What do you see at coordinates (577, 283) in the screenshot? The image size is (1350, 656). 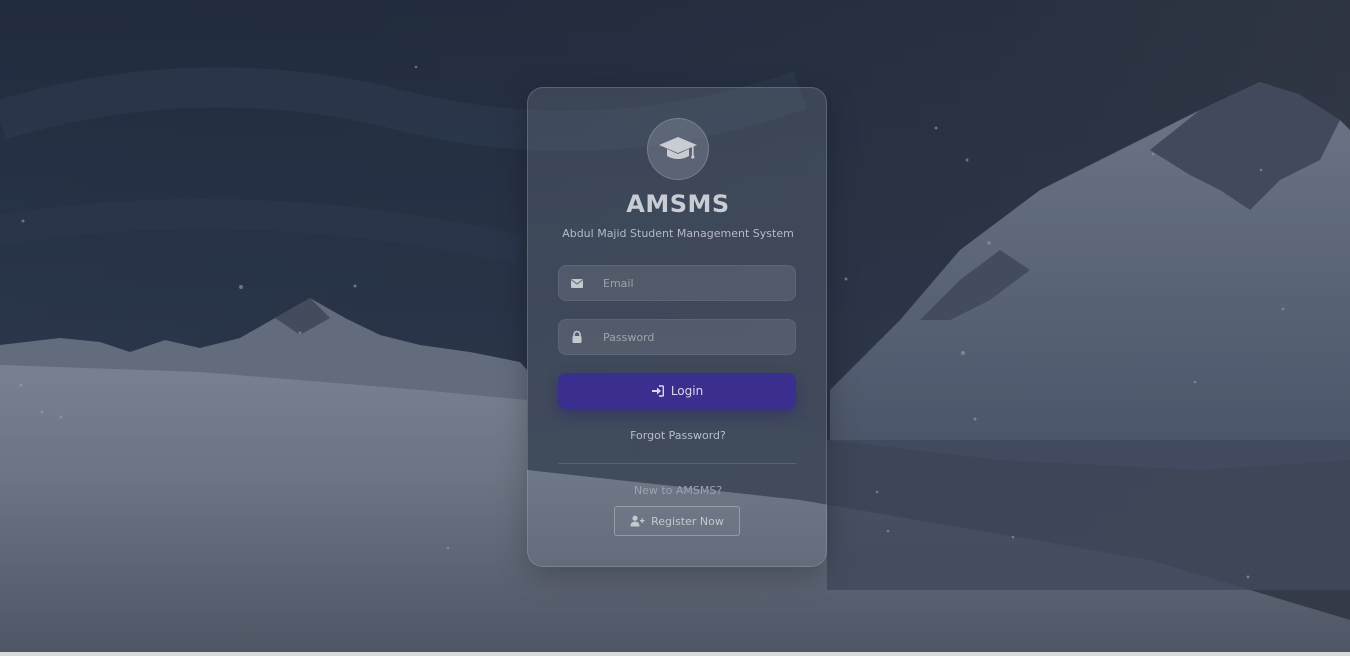 I see `envelope-icon` at bounding box center [577, 283].